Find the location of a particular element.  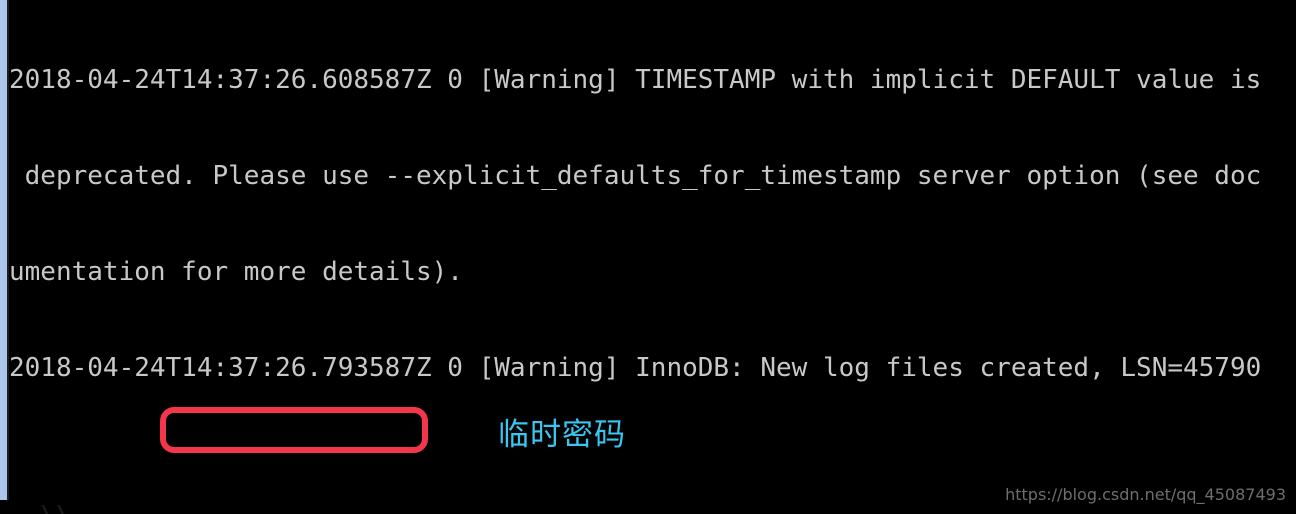

console-line: umentation for more details). is located at coordinates (236, 272).